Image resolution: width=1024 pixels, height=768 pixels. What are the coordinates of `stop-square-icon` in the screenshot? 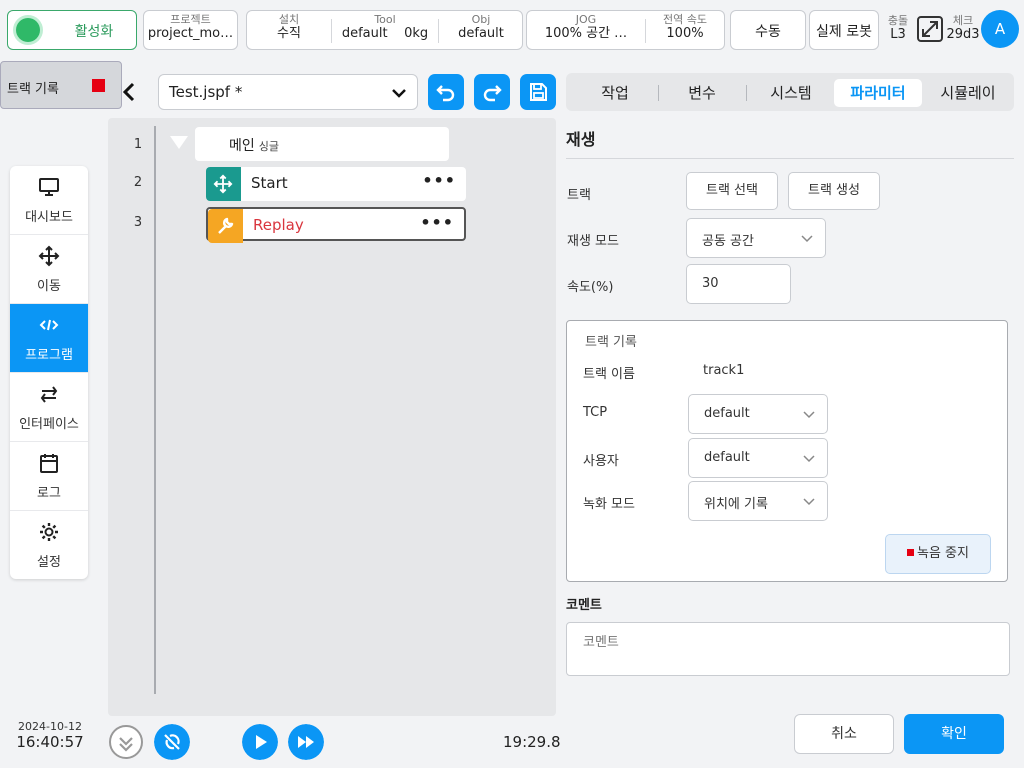 It's located at (910, 552).